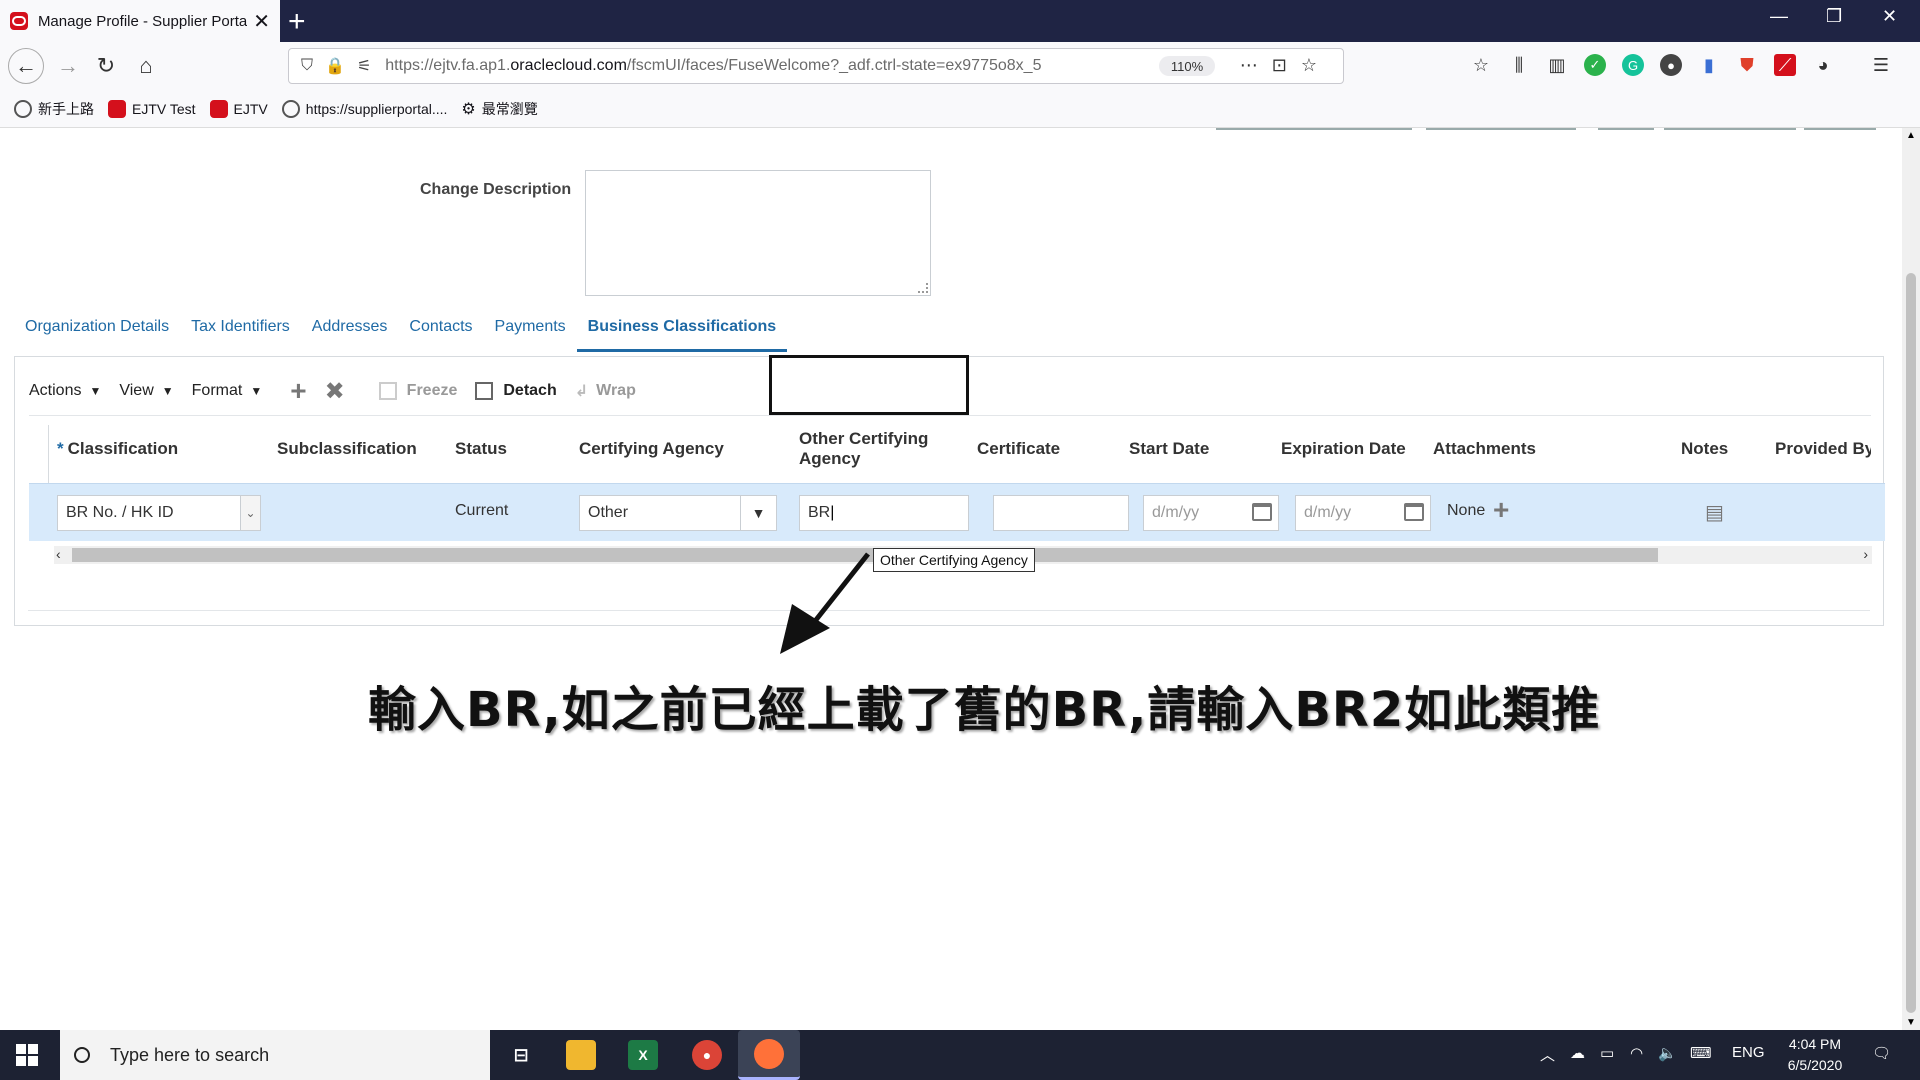 The image size is (1920, 1080). Describe the element at coordinates (1633, 65) in the screenshot. I see `grammarly-icon: G` at that location.